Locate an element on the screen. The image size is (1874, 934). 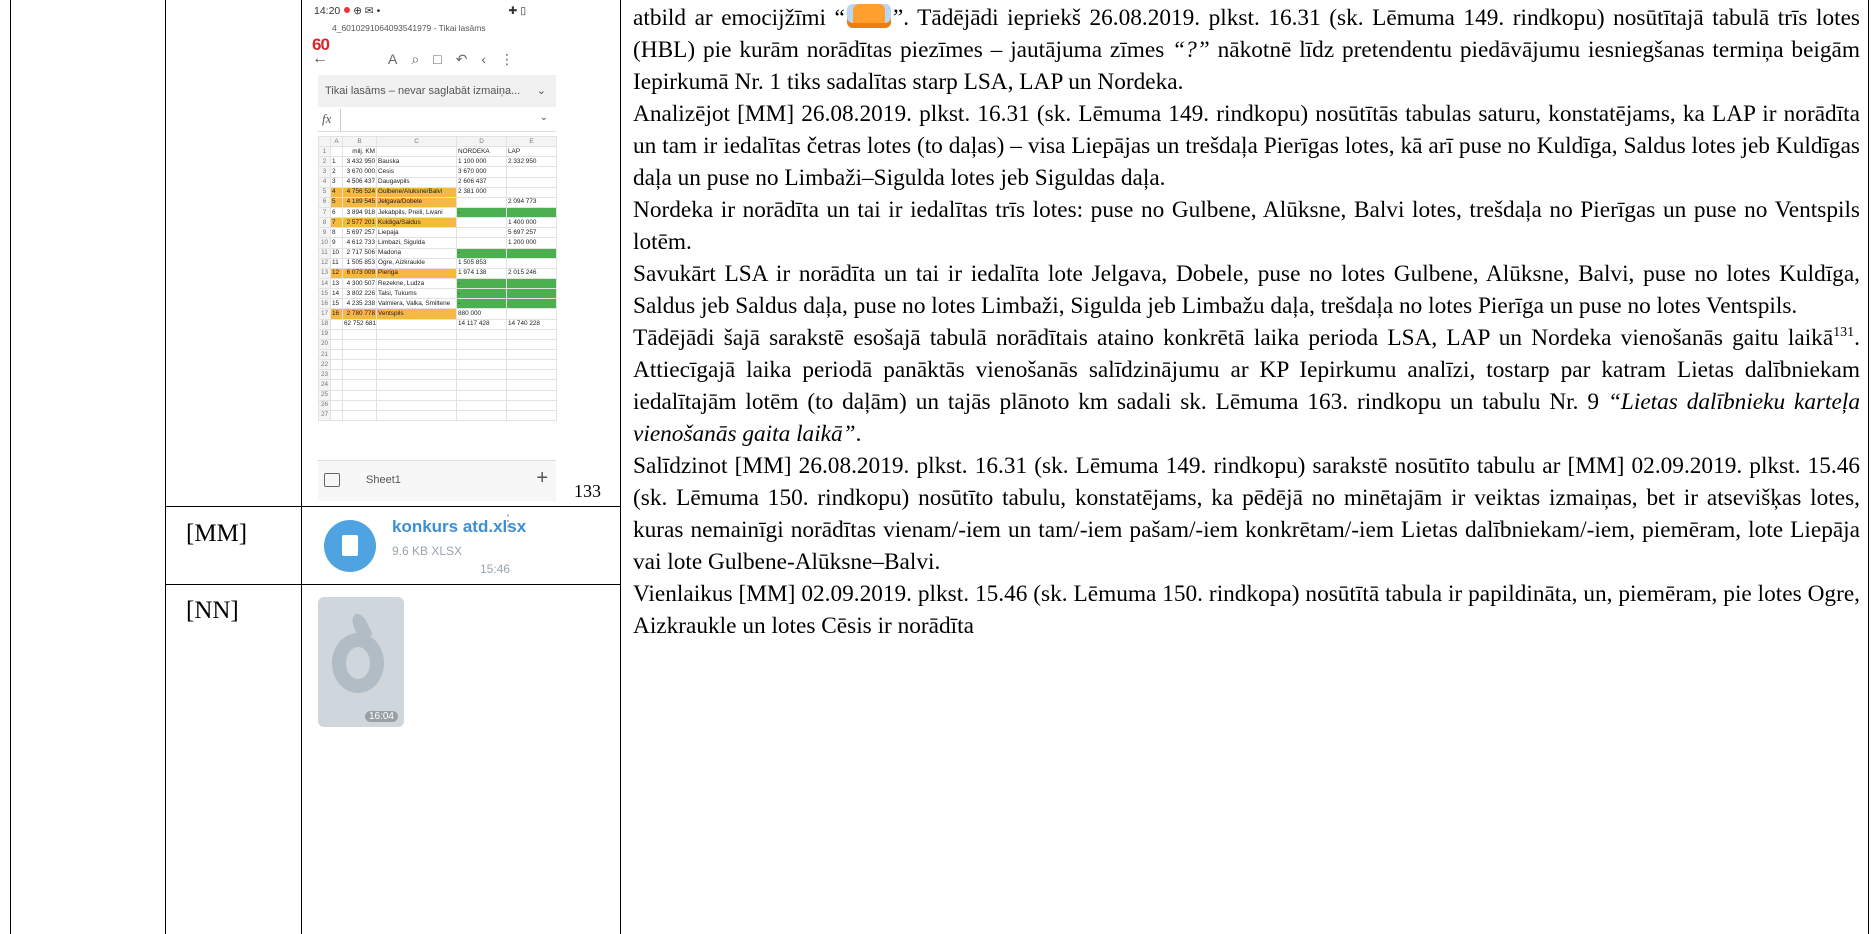
row-number: 15 is located at coordinates (324, 294).